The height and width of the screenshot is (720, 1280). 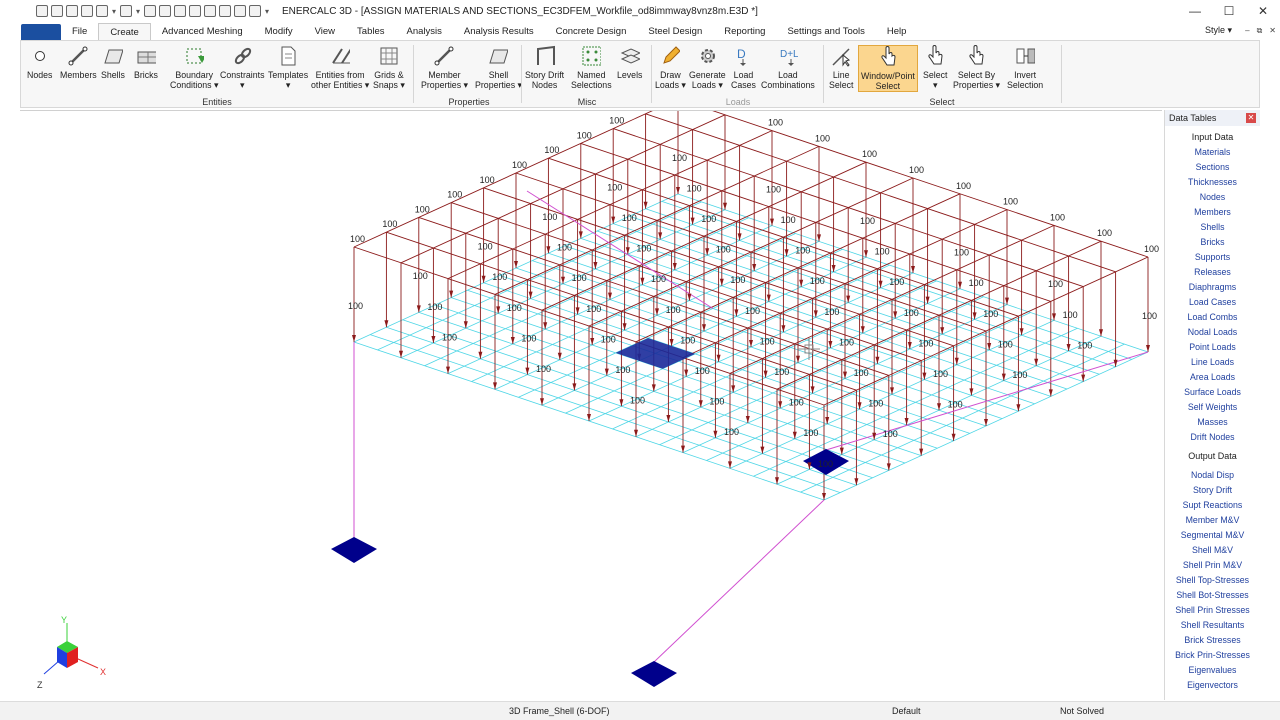 What do you see at coordinates (325, 31) in the screenshot?
I see `tab-view: View` at bounding box center [325, 31].